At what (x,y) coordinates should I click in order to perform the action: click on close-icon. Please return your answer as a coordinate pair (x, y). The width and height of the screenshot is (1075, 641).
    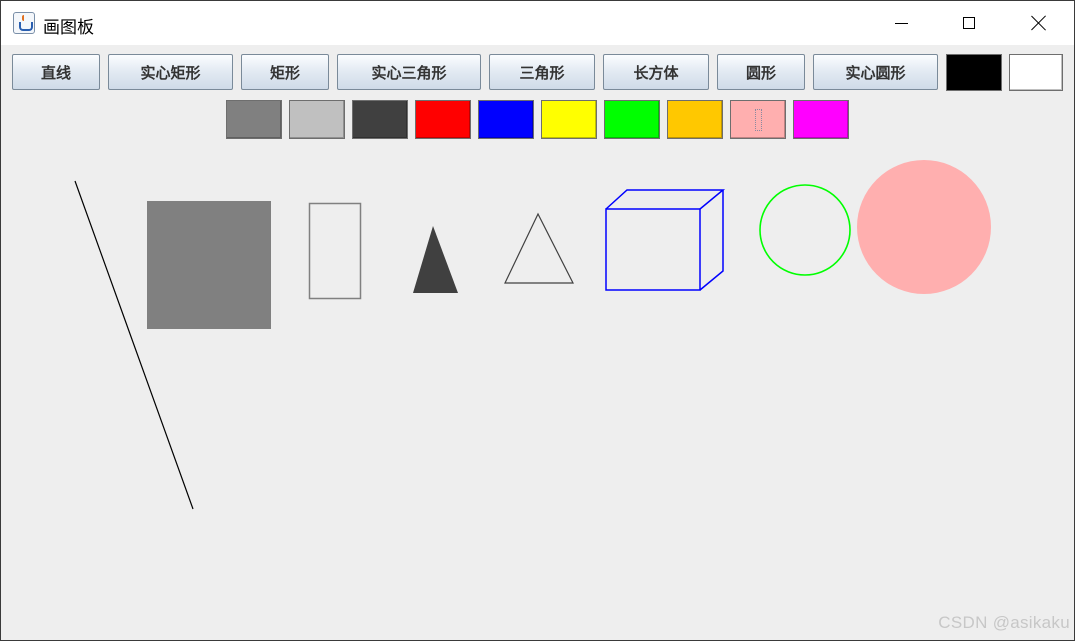
    Looking at the image, I should click on (1039, 23).